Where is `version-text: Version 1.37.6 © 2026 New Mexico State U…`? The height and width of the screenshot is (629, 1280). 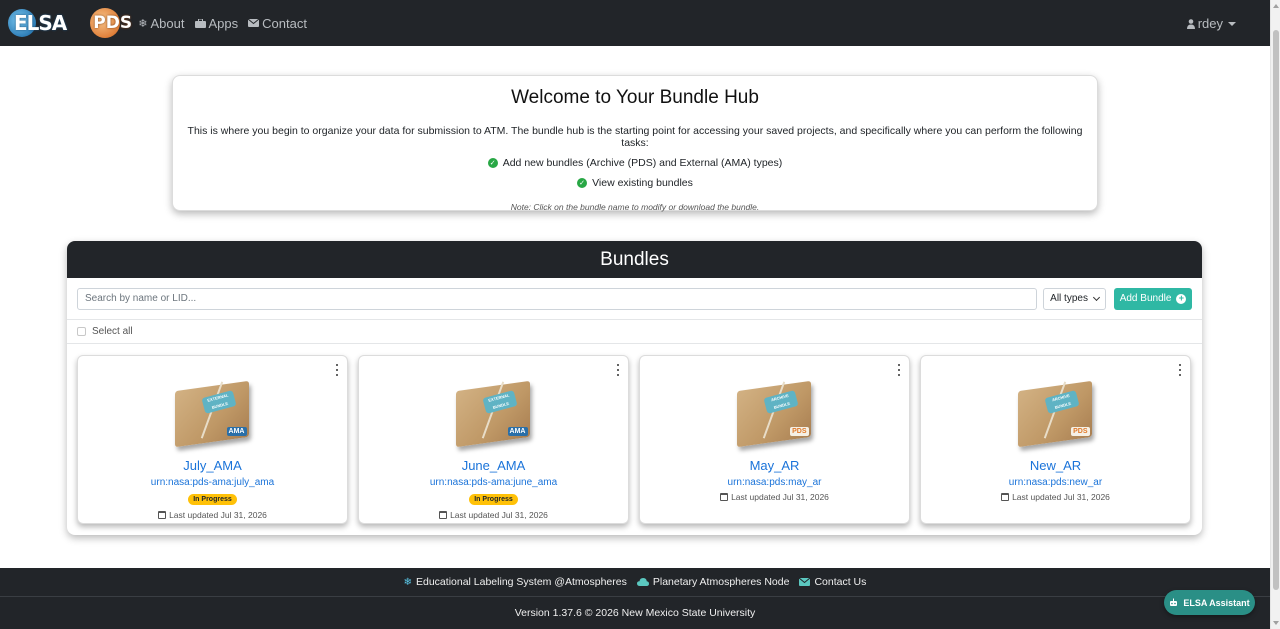
version-text: Version 1.37.6 © 2026 New Mexico State U… is located at coordinates (635, 612).